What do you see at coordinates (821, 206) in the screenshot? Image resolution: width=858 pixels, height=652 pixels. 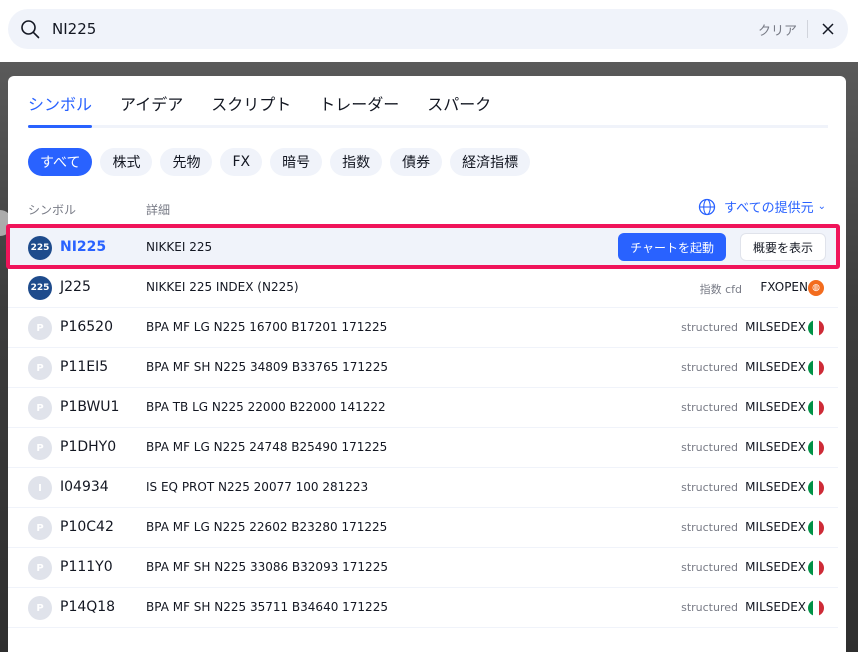 I see `chevron-down-icon: ⌄` at bounding box center [821, 206].